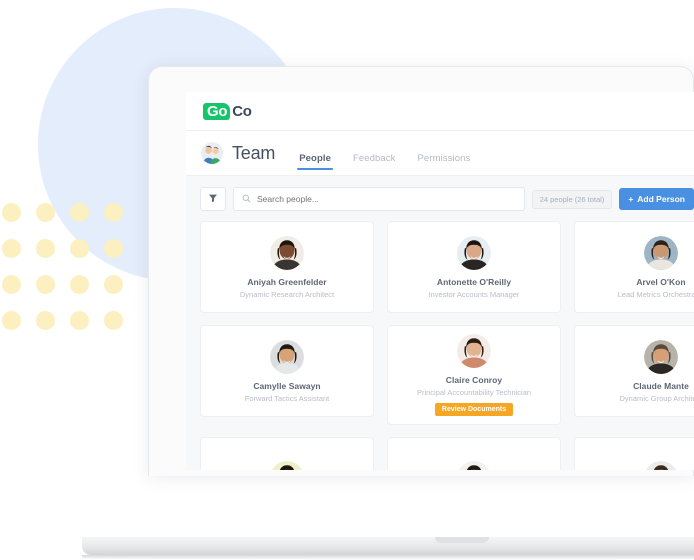  What do you see at coordinates (287, 294) in the screenshot?
I see `person-role: Dynamic Research Architect` at bounding box center [287, 294].